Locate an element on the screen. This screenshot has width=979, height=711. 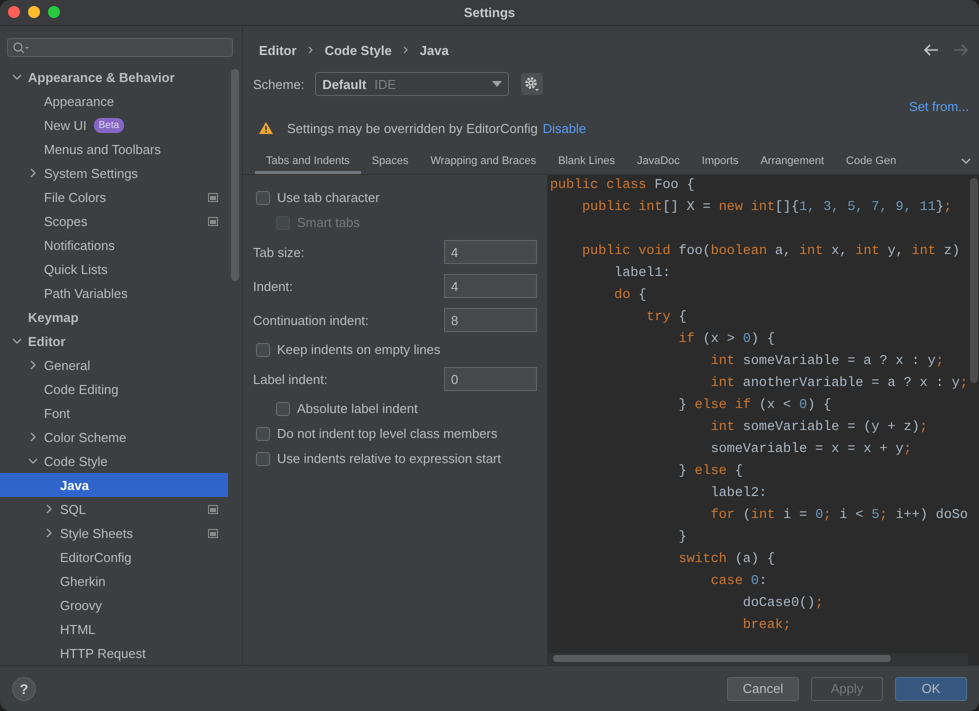
checkbox-label: Absolute label indent is located at coordinates (357, 408).